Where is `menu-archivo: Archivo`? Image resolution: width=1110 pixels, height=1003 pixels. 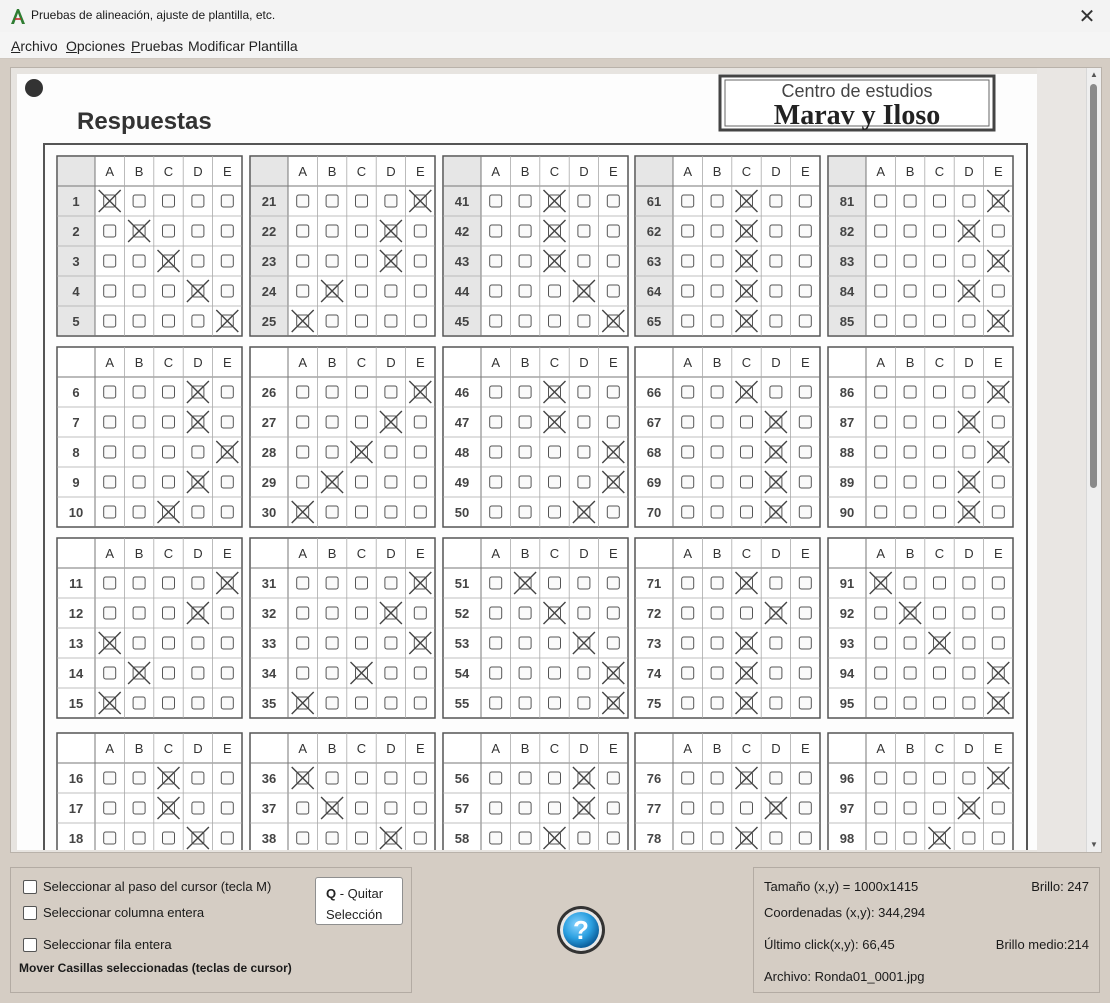 menu-archivo: Archivo is located at coordinates (34, 46).